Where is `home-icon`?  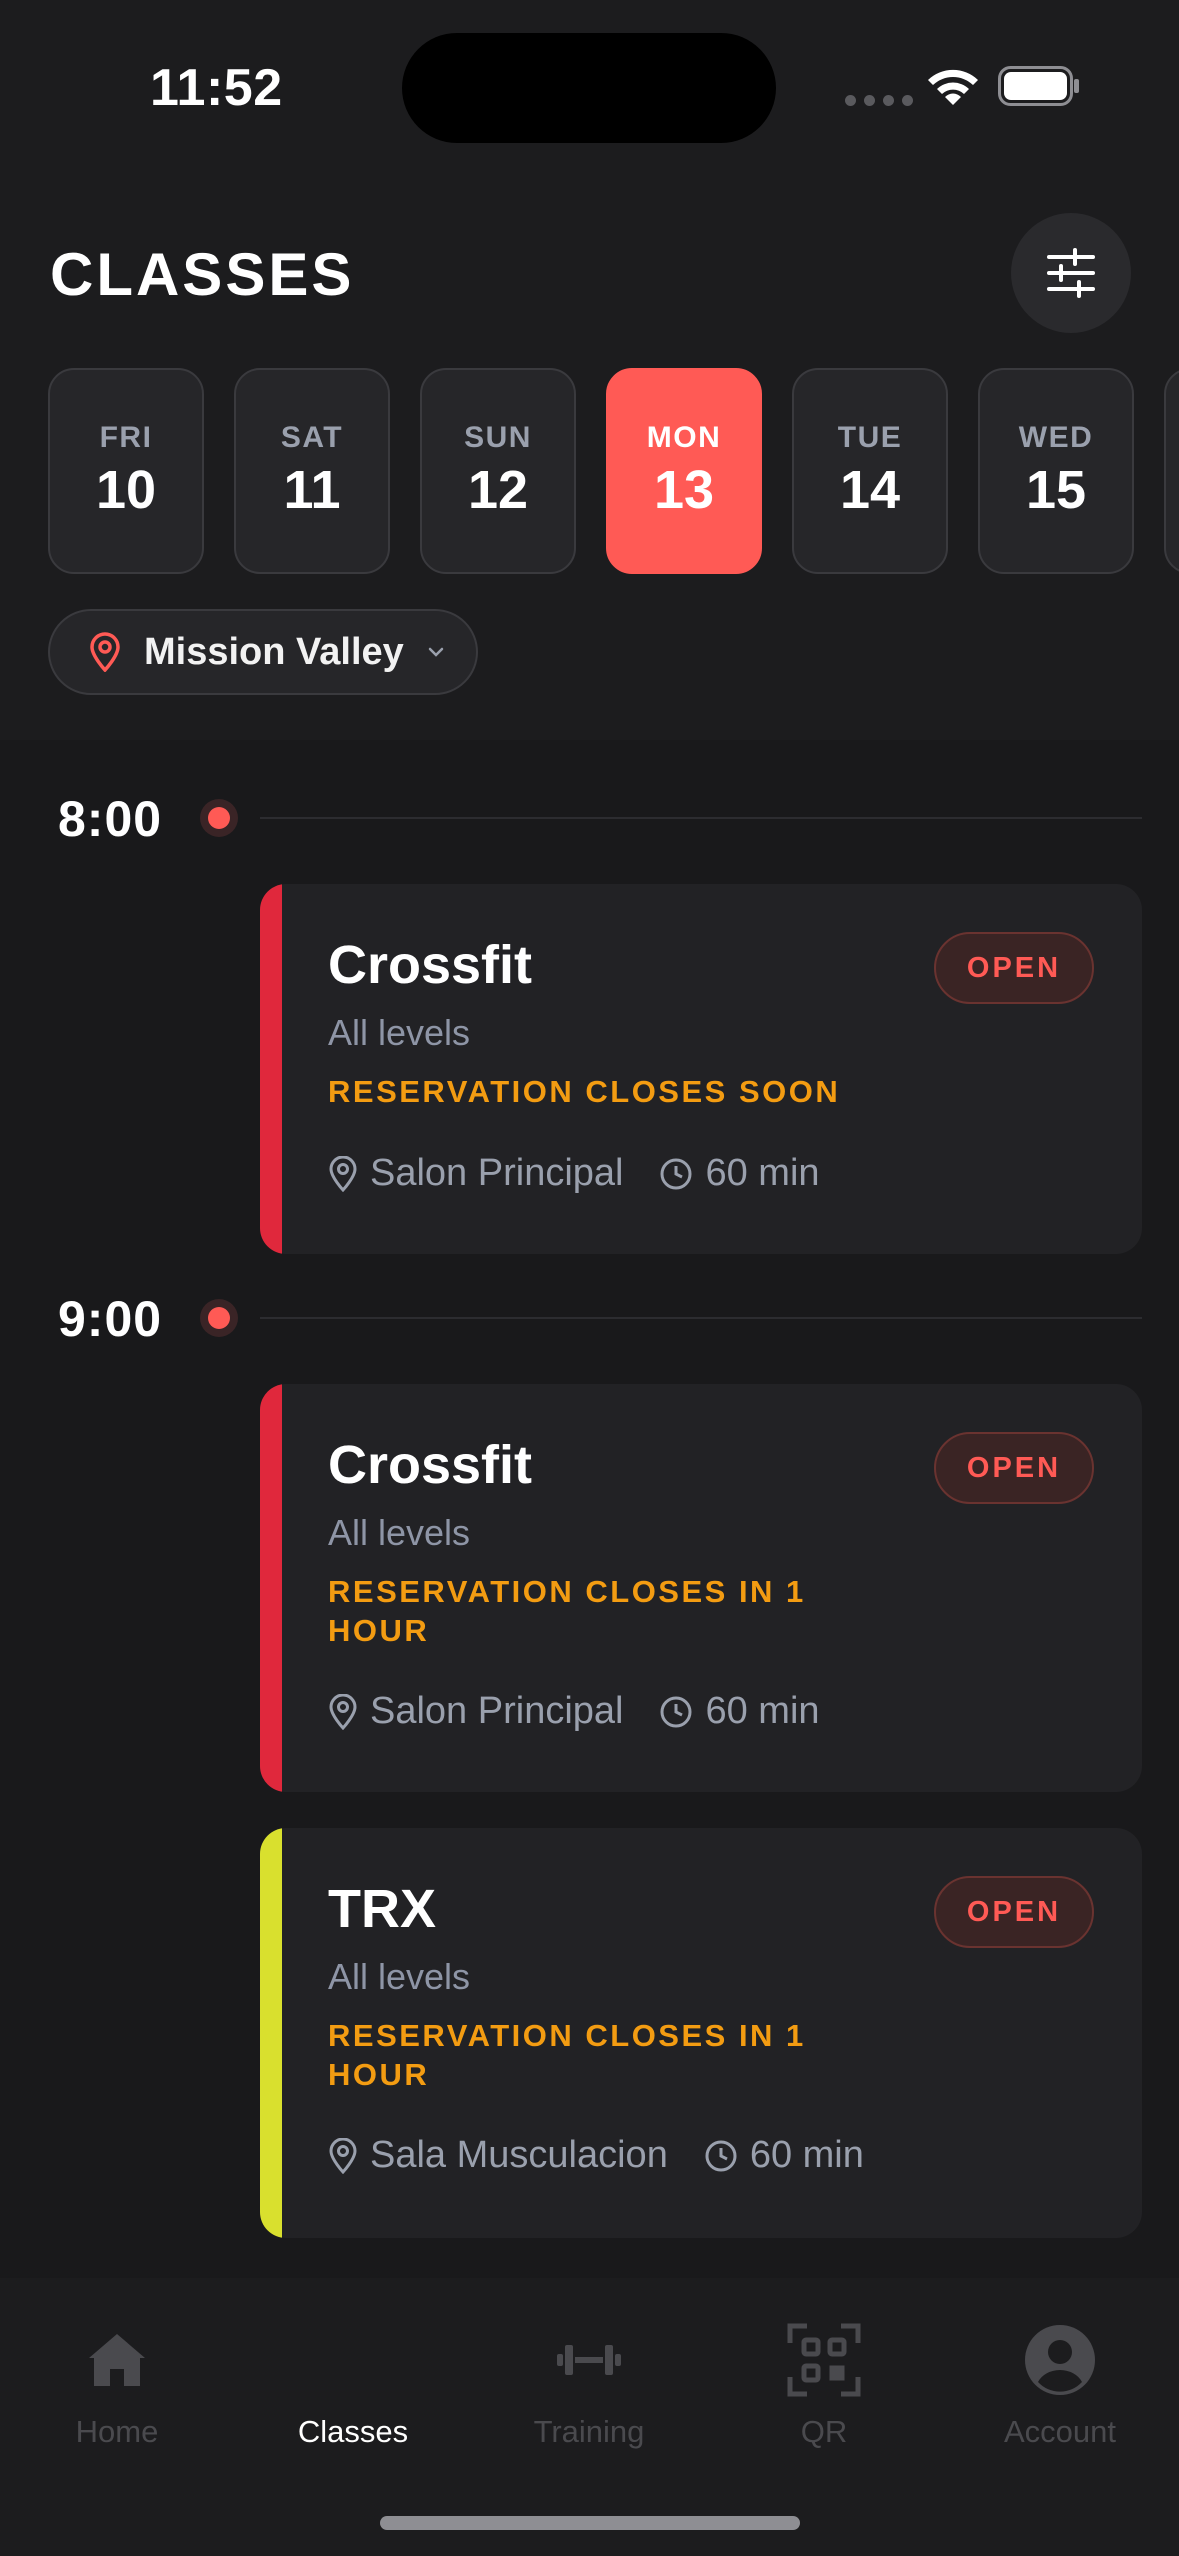
home-icon is located at coordinates (117, 2360).